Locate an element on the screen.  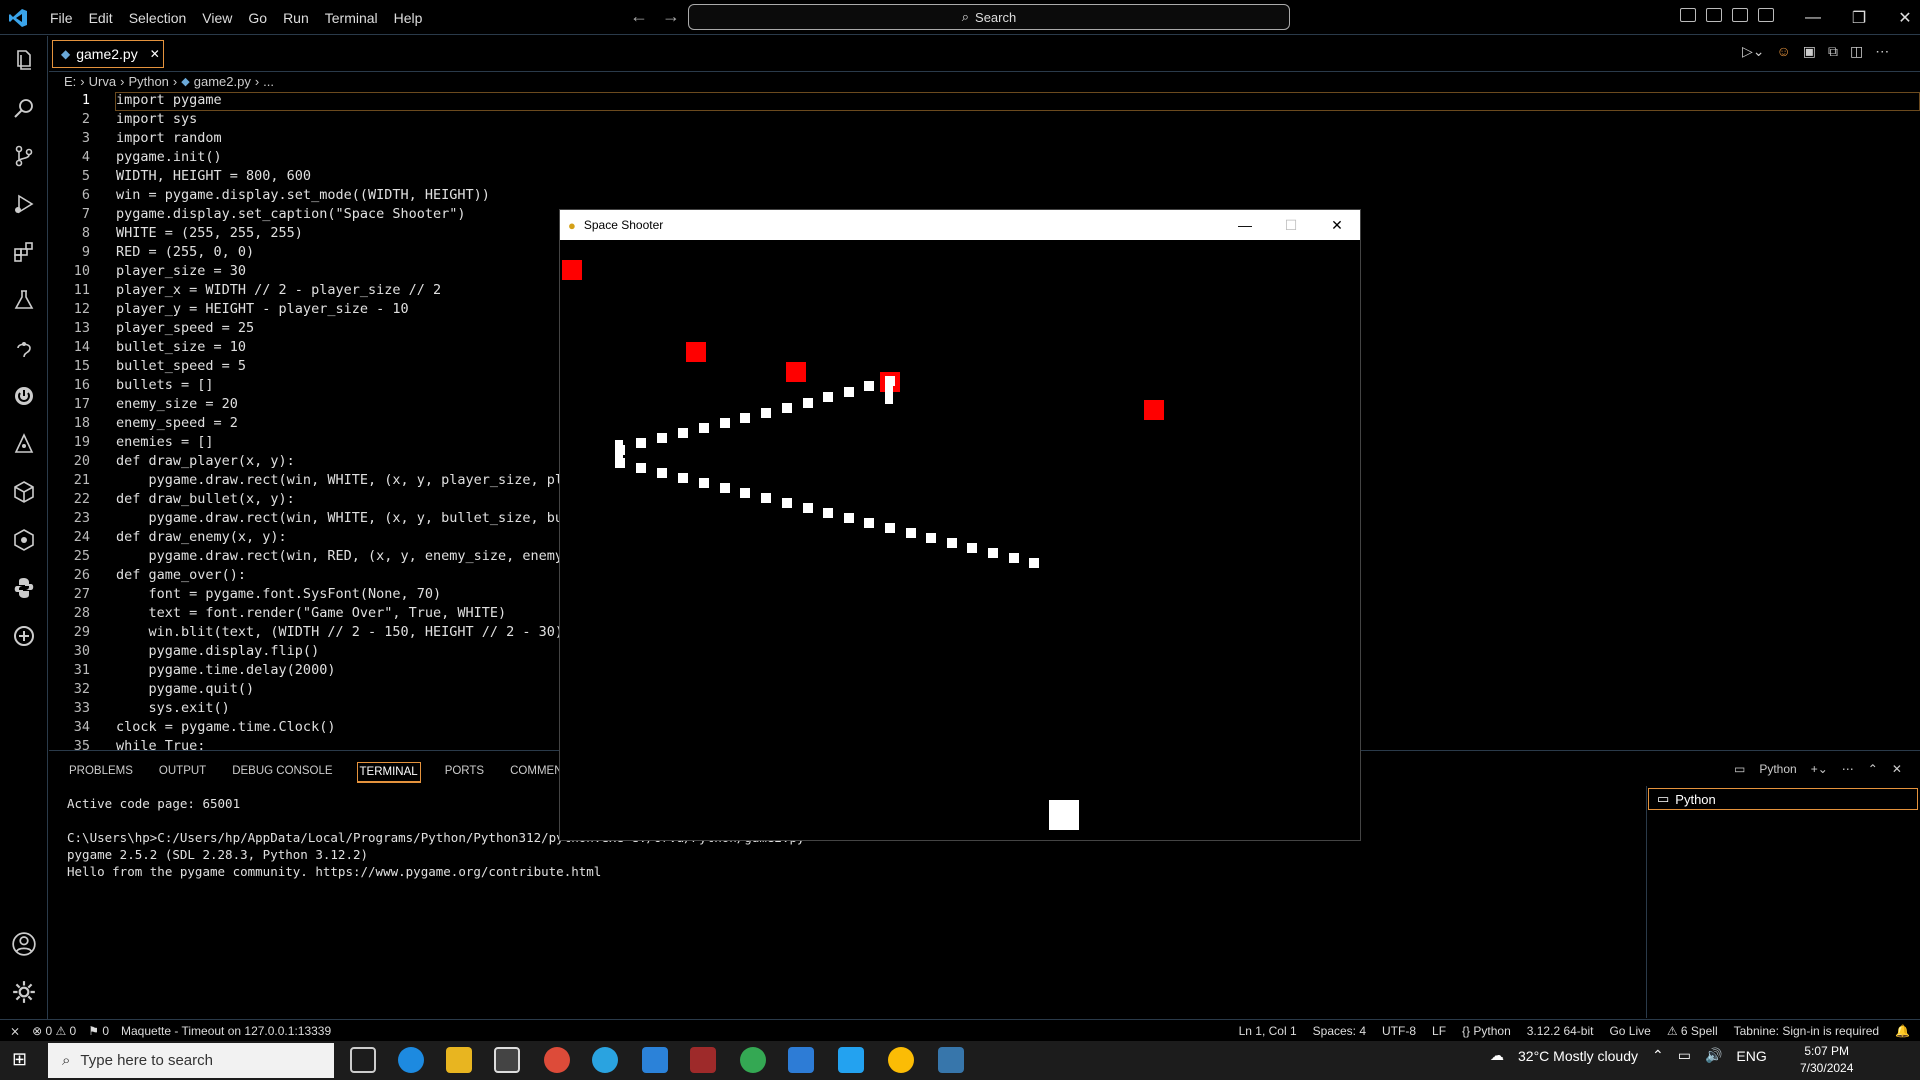
live-preview-icon: ▣ is located at coordinates (1809, 51).